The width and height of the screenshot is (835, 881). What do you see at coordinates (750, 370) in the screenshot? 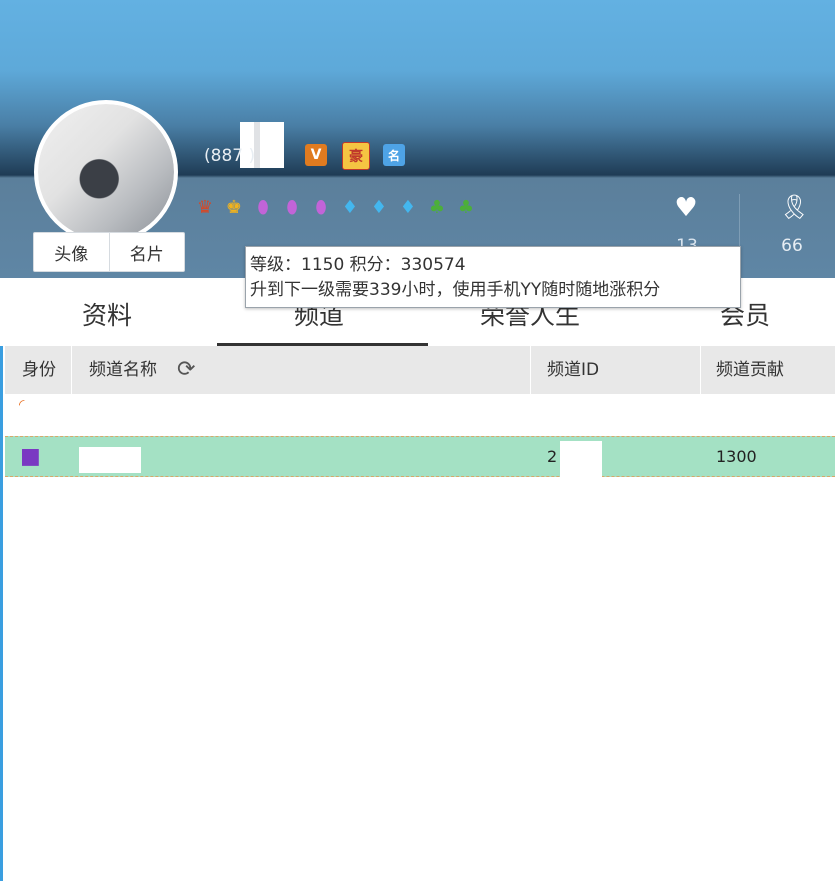
I see `column-contribution: 频道贡献` at bounding box center [750, 370].